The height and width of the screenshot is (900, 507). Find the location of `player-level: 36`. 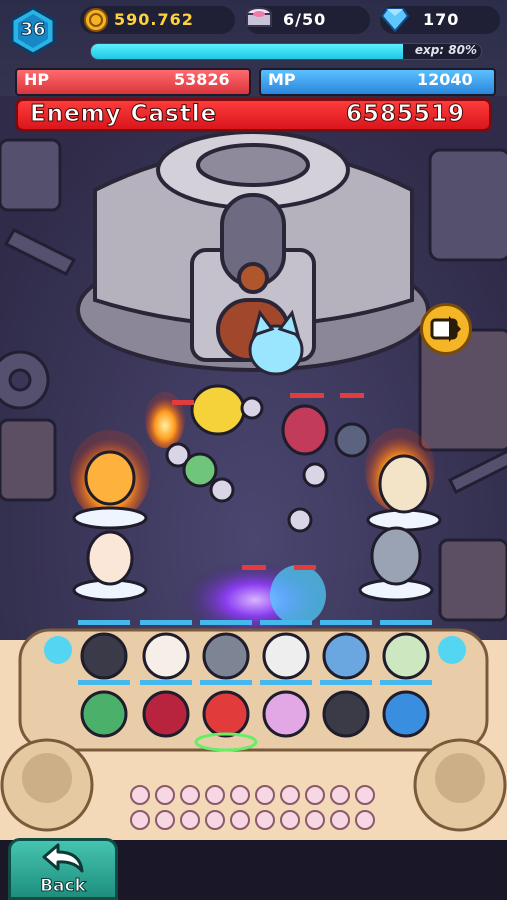

player-level: 36 is located at coordinates (33, 30).